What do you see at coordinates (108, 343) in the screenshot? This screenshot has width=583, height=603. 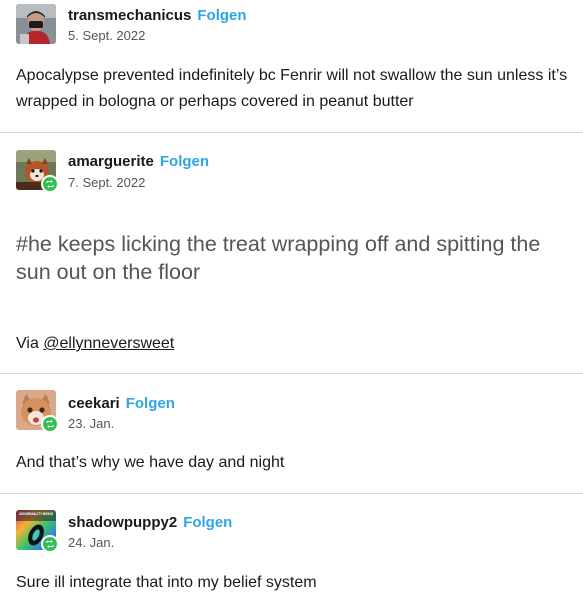 I see `mention-link: @ellynneversweet` at bounding box center [108, 343].